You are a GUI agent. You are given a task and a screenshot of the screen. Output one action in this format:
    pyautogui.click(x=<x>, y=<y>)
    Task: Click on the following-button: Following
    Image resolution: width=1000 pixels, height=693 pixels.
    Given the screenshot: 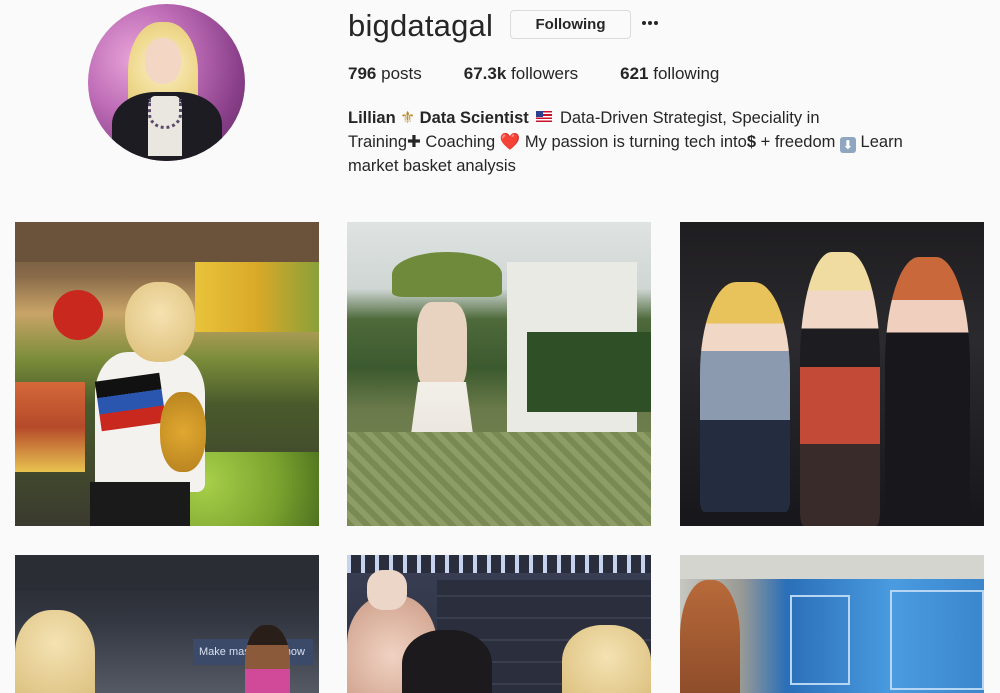 What is the action you would take?
    pyautogui.click(x=570, y=24)
    